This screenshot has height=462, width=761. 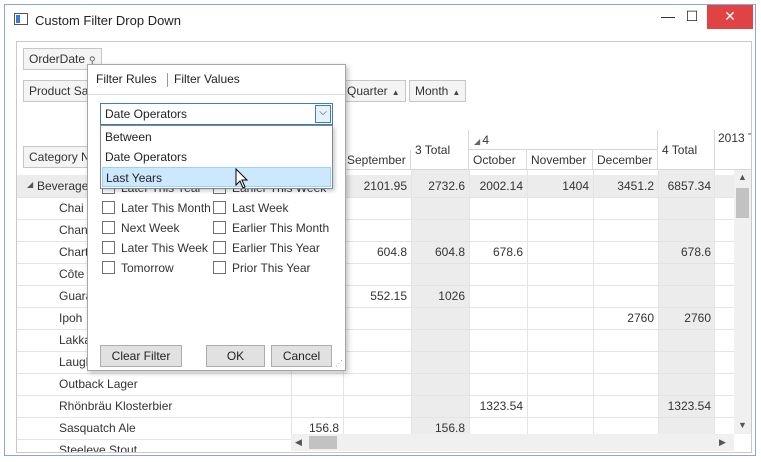 I want to click on field-month: Month ▲, so click(x=438, y=91).